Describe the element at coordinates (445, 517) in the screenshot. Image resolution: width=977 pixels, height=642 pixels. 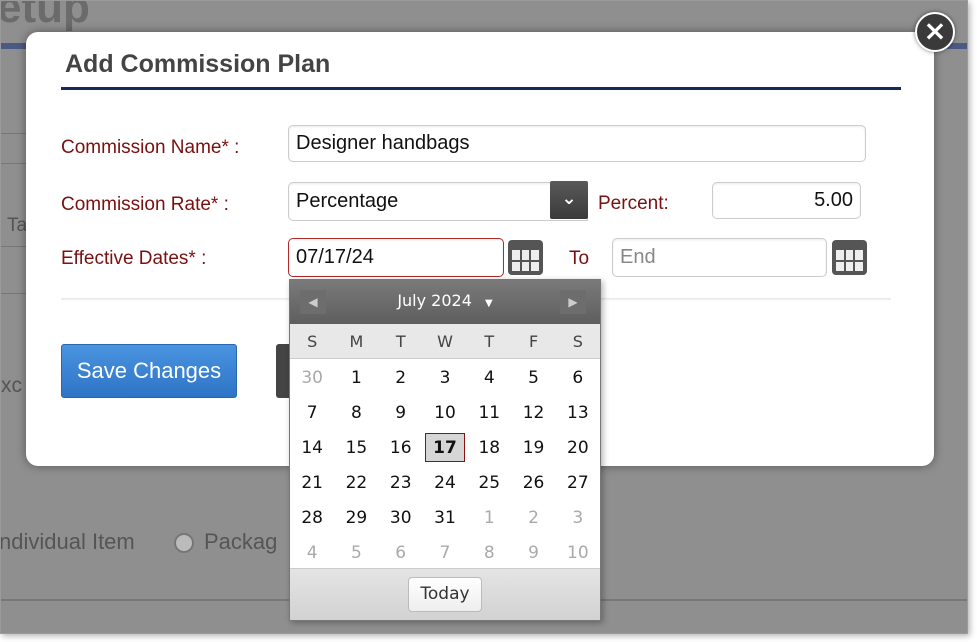
I see `calendar-day: 31` at that location.